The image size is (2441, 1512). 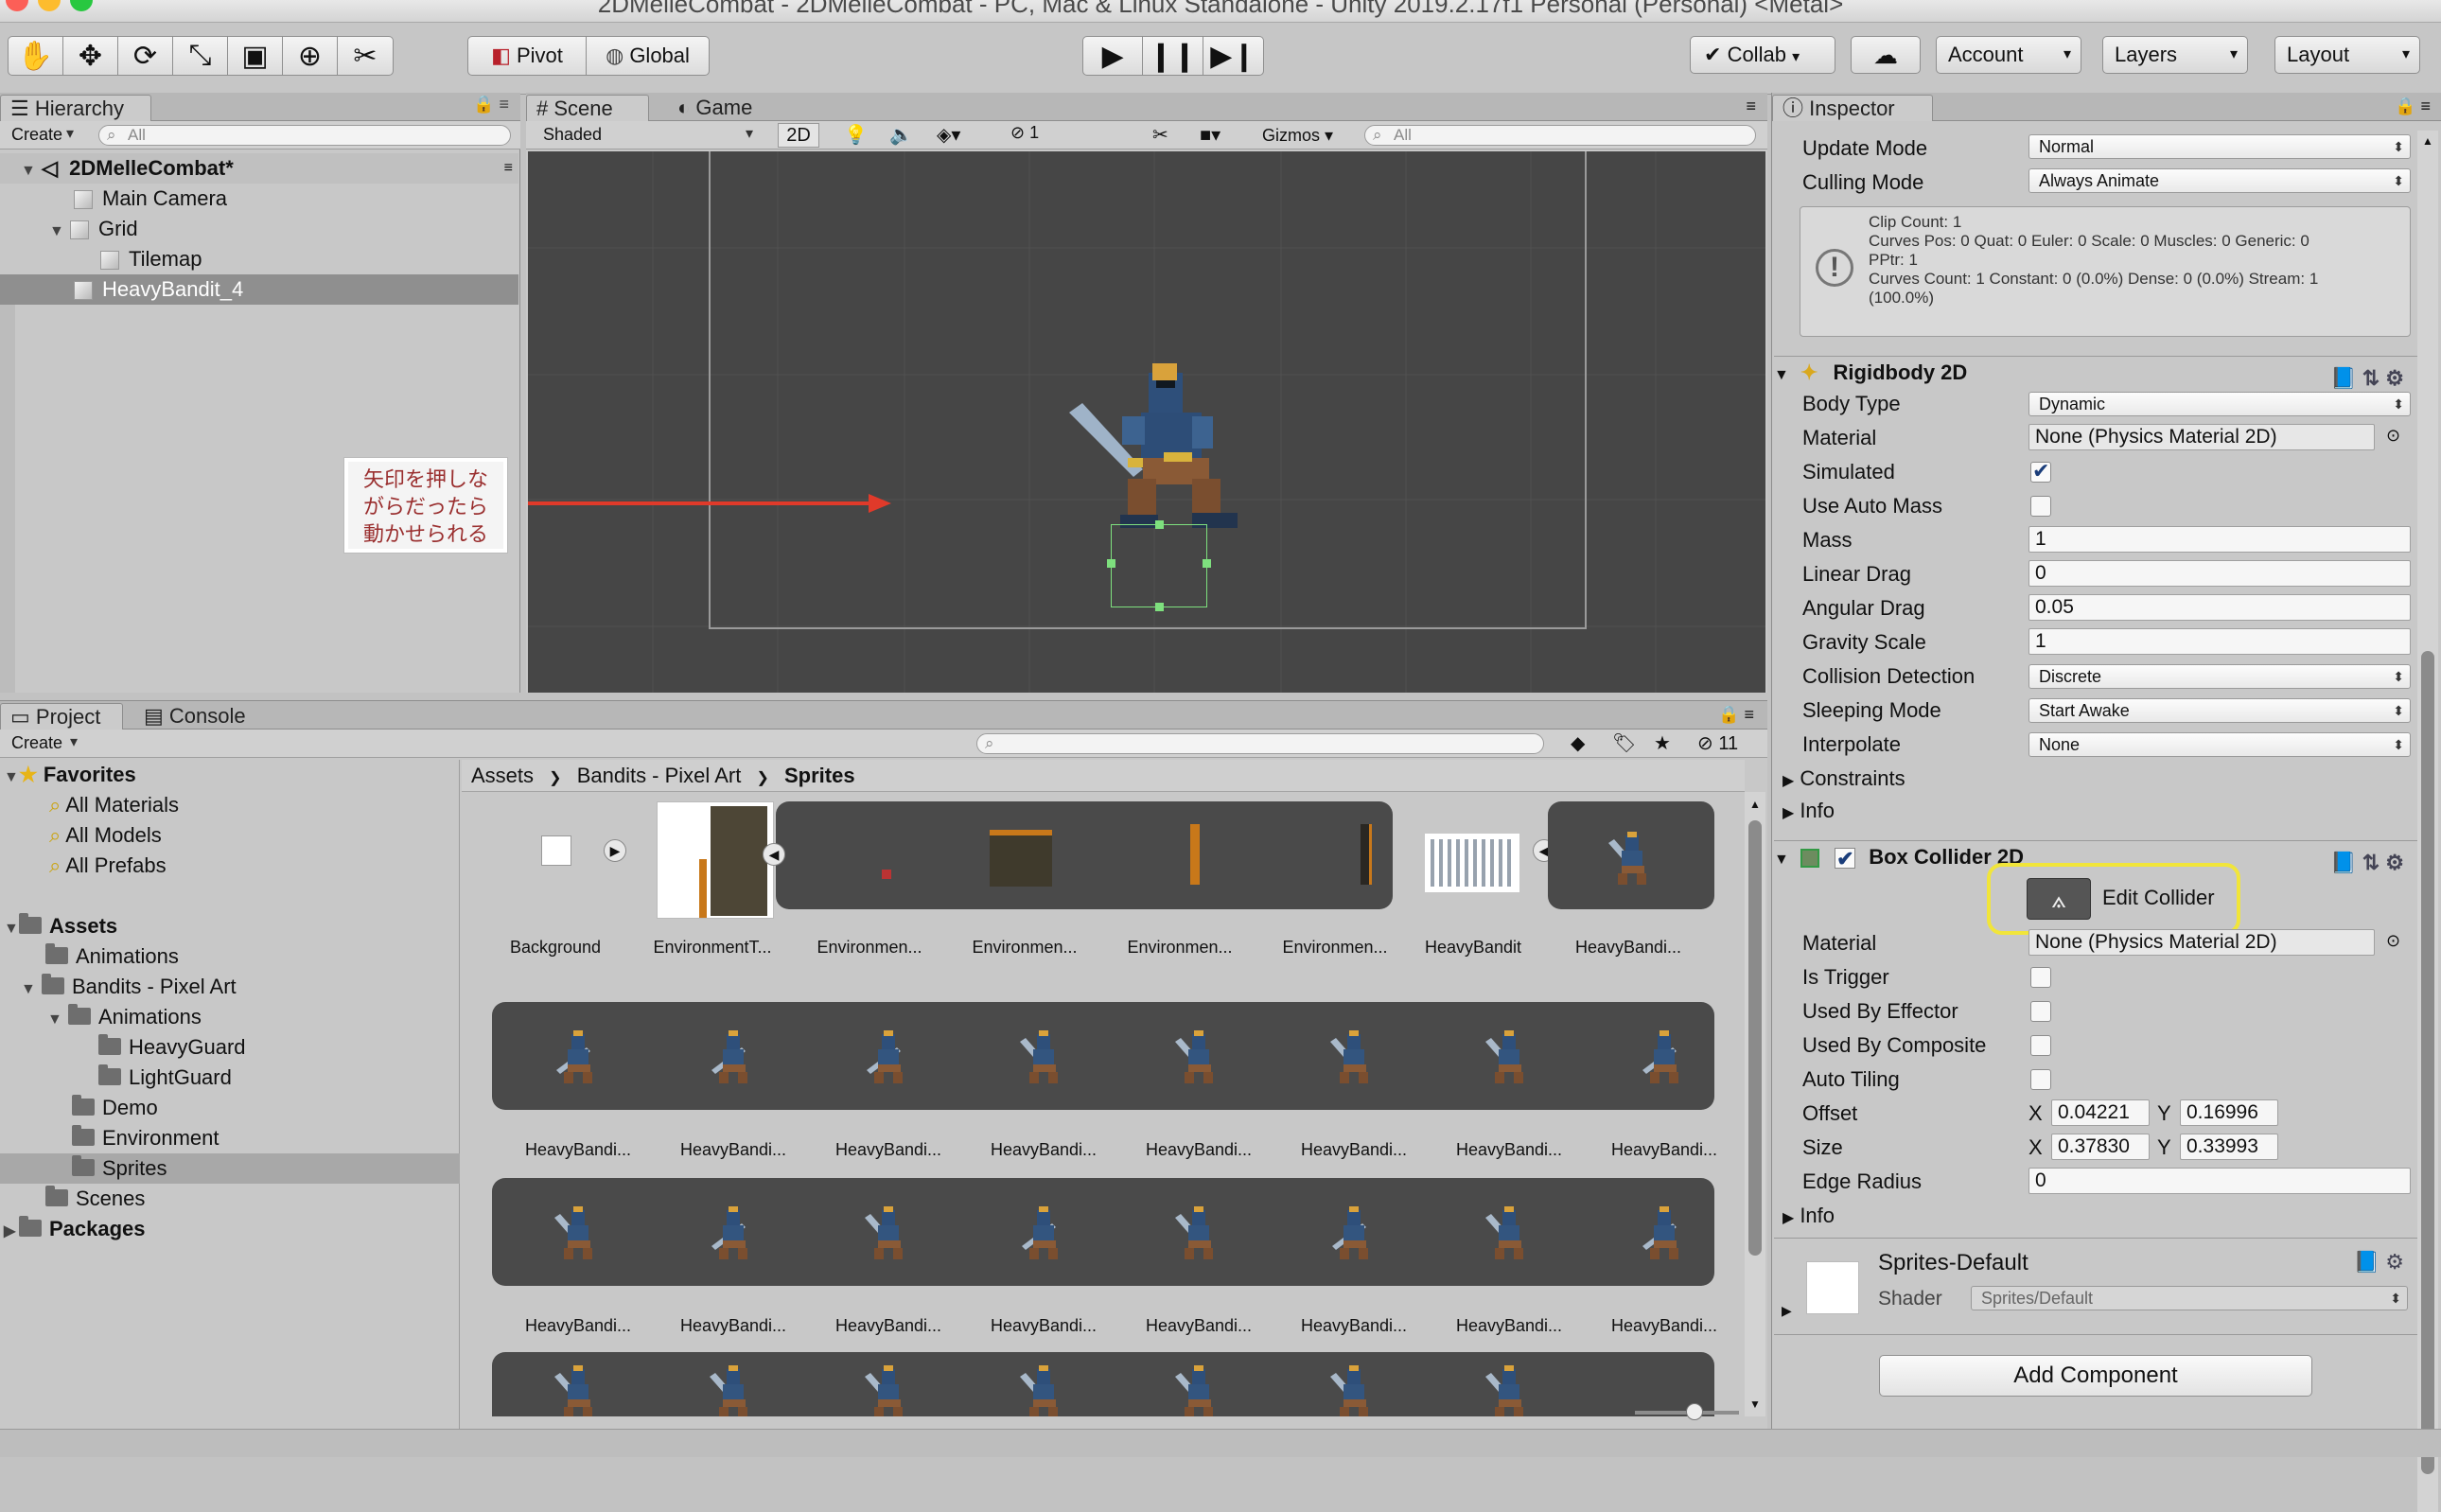 What do you see at coordinates (1762, 55) in the screenshot?
I see `collab-dropdown: ✔ Collab ▾` at bounding box center [1762, 55].